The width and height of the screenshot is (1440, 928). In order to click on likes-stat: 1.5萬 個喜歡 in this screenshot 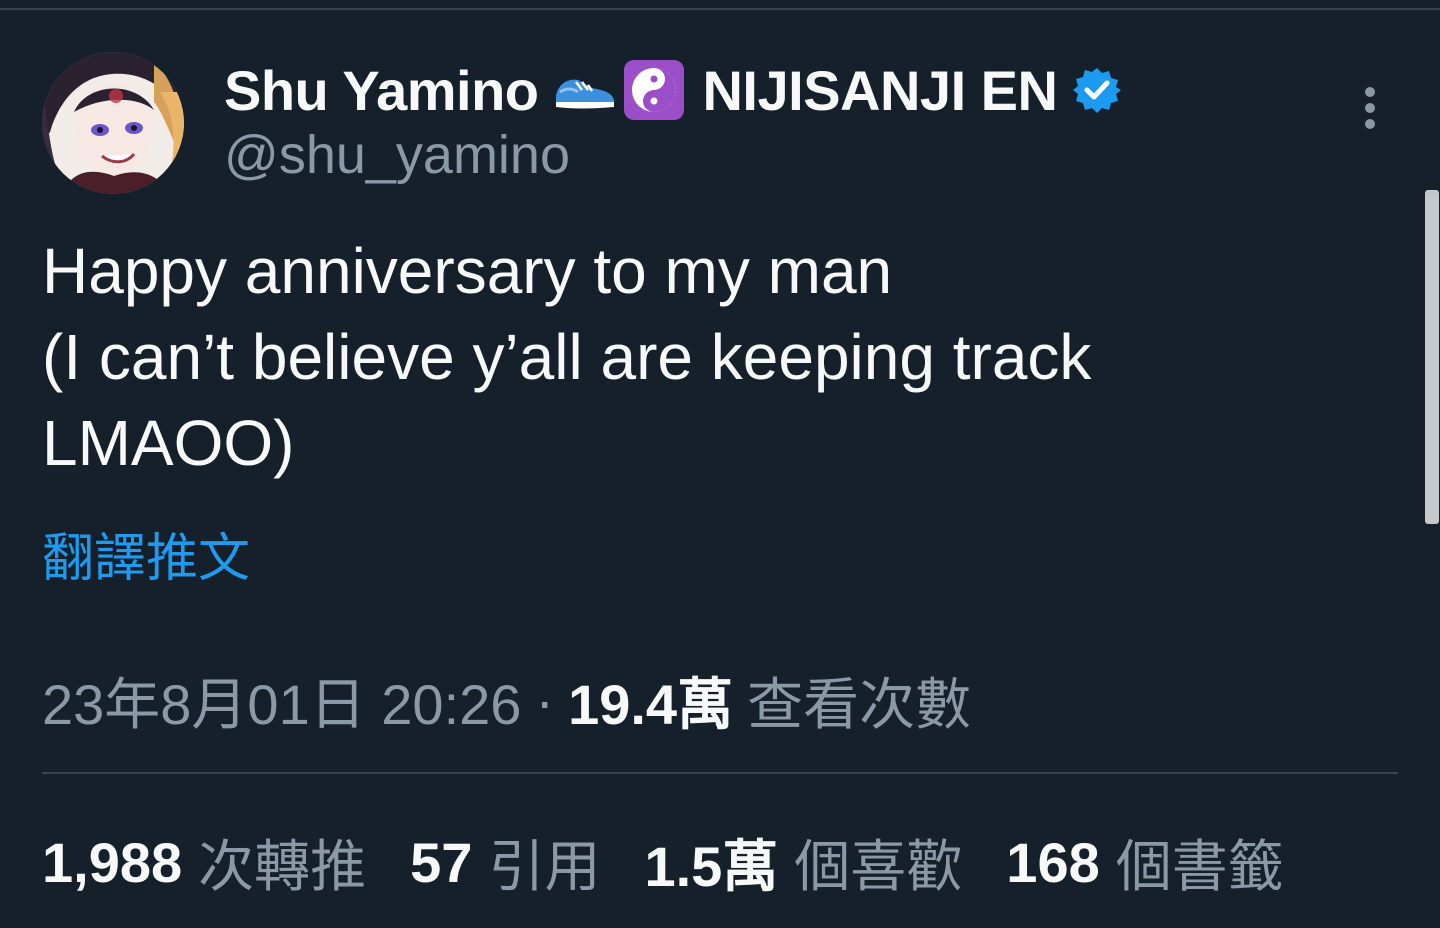, I will do `click(803, 862)`.